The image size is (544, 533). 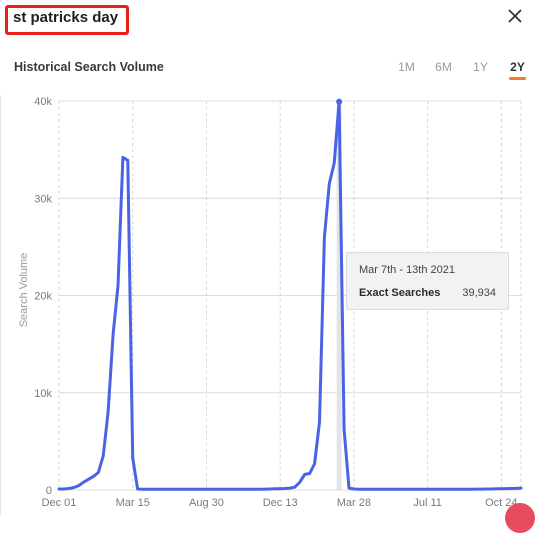 What do you see at coordinates (339, 101) in the screenshot?
I see `highlighted-data-point` at bounding box center [339, 101].